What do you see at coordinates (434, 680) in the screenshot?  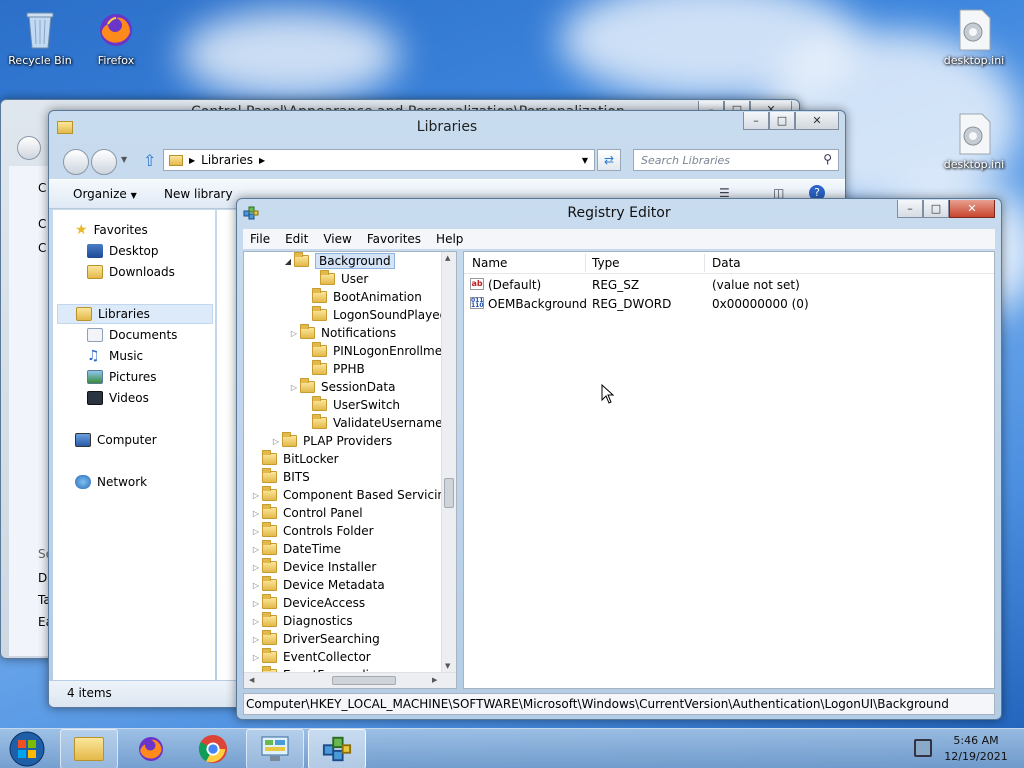 I see `scroll-right-arrow-icon: ▶` at bounding box center [434, 680].